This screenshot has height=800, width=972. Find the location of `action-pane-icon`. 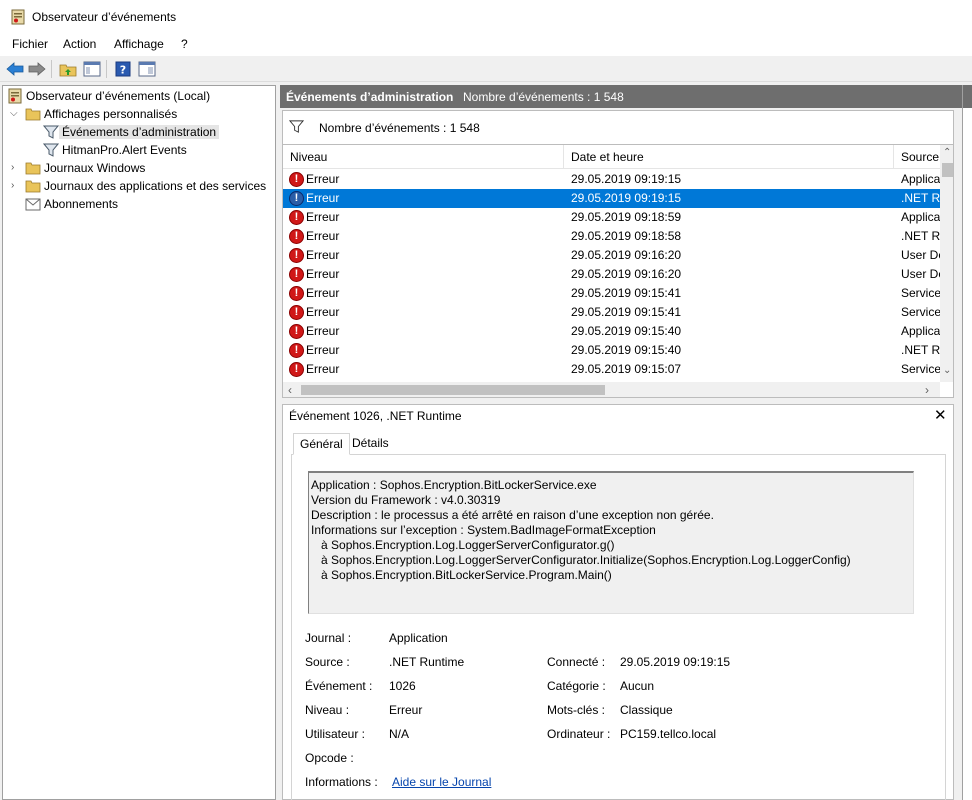

action-pane-icon is located at coordinates (147, 69).